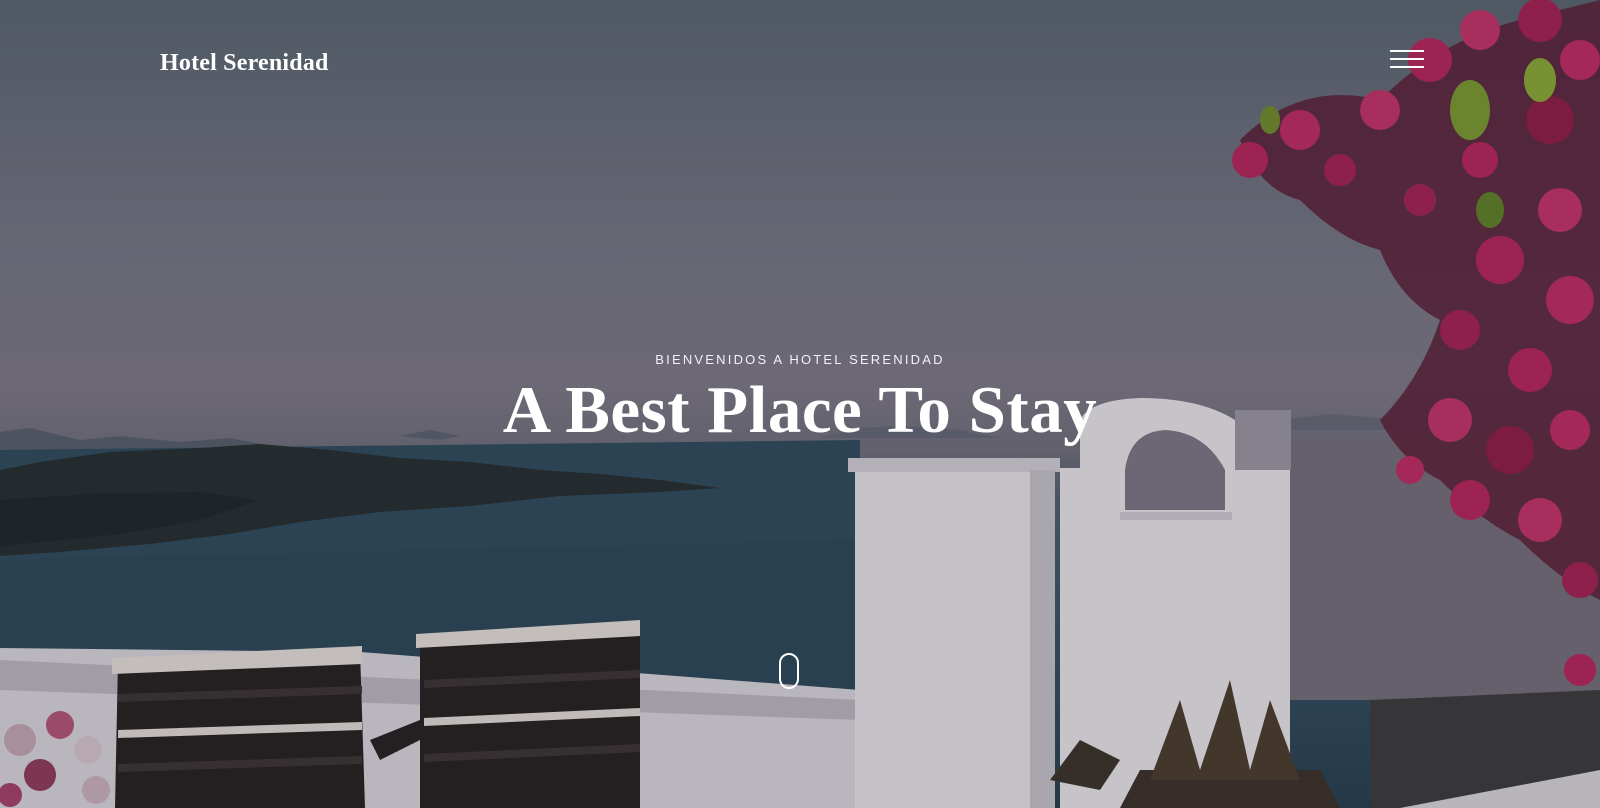  What do you see at coordinates (800, 359) in the screenshot?
I see `hero-subtitle: BIENVENIDOS A HOTEL SERENIDAD` at bounding box center [800, 359].